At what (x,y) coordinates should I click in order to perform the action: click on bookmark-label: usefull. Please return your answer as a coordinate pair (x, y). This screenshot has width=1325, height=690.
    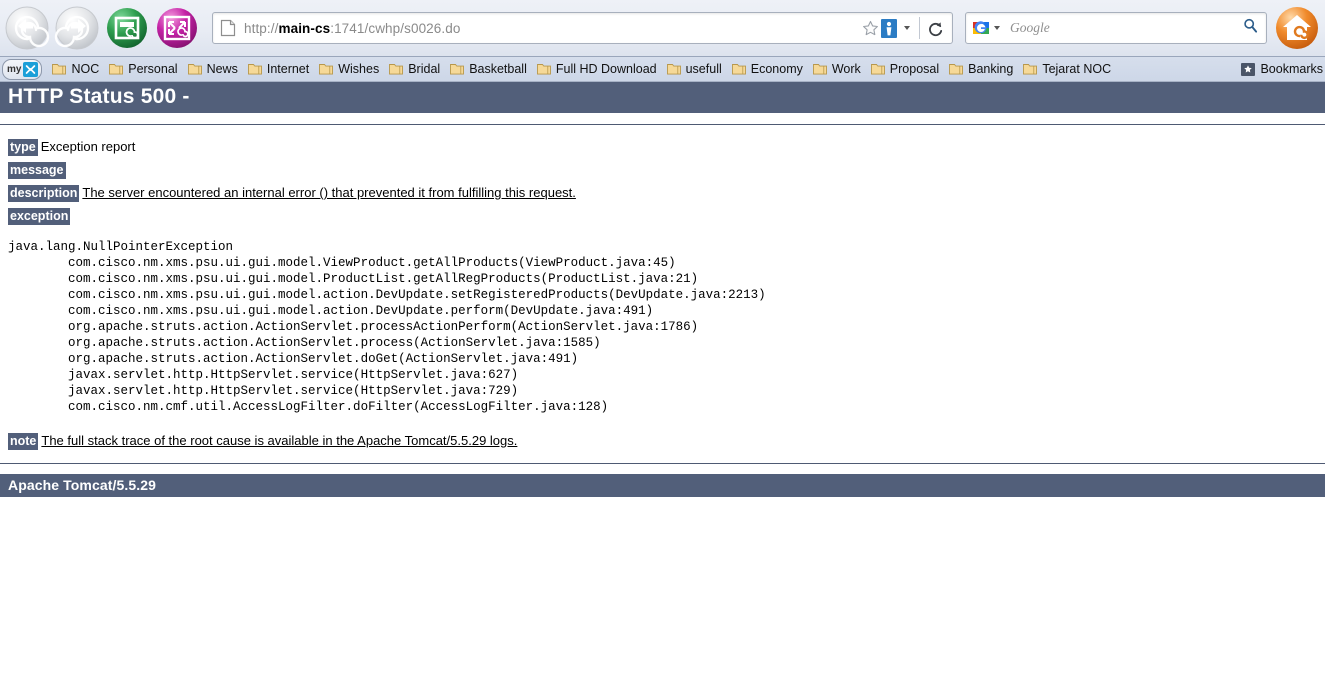
    Looking at the image, I should click on (703, 69).